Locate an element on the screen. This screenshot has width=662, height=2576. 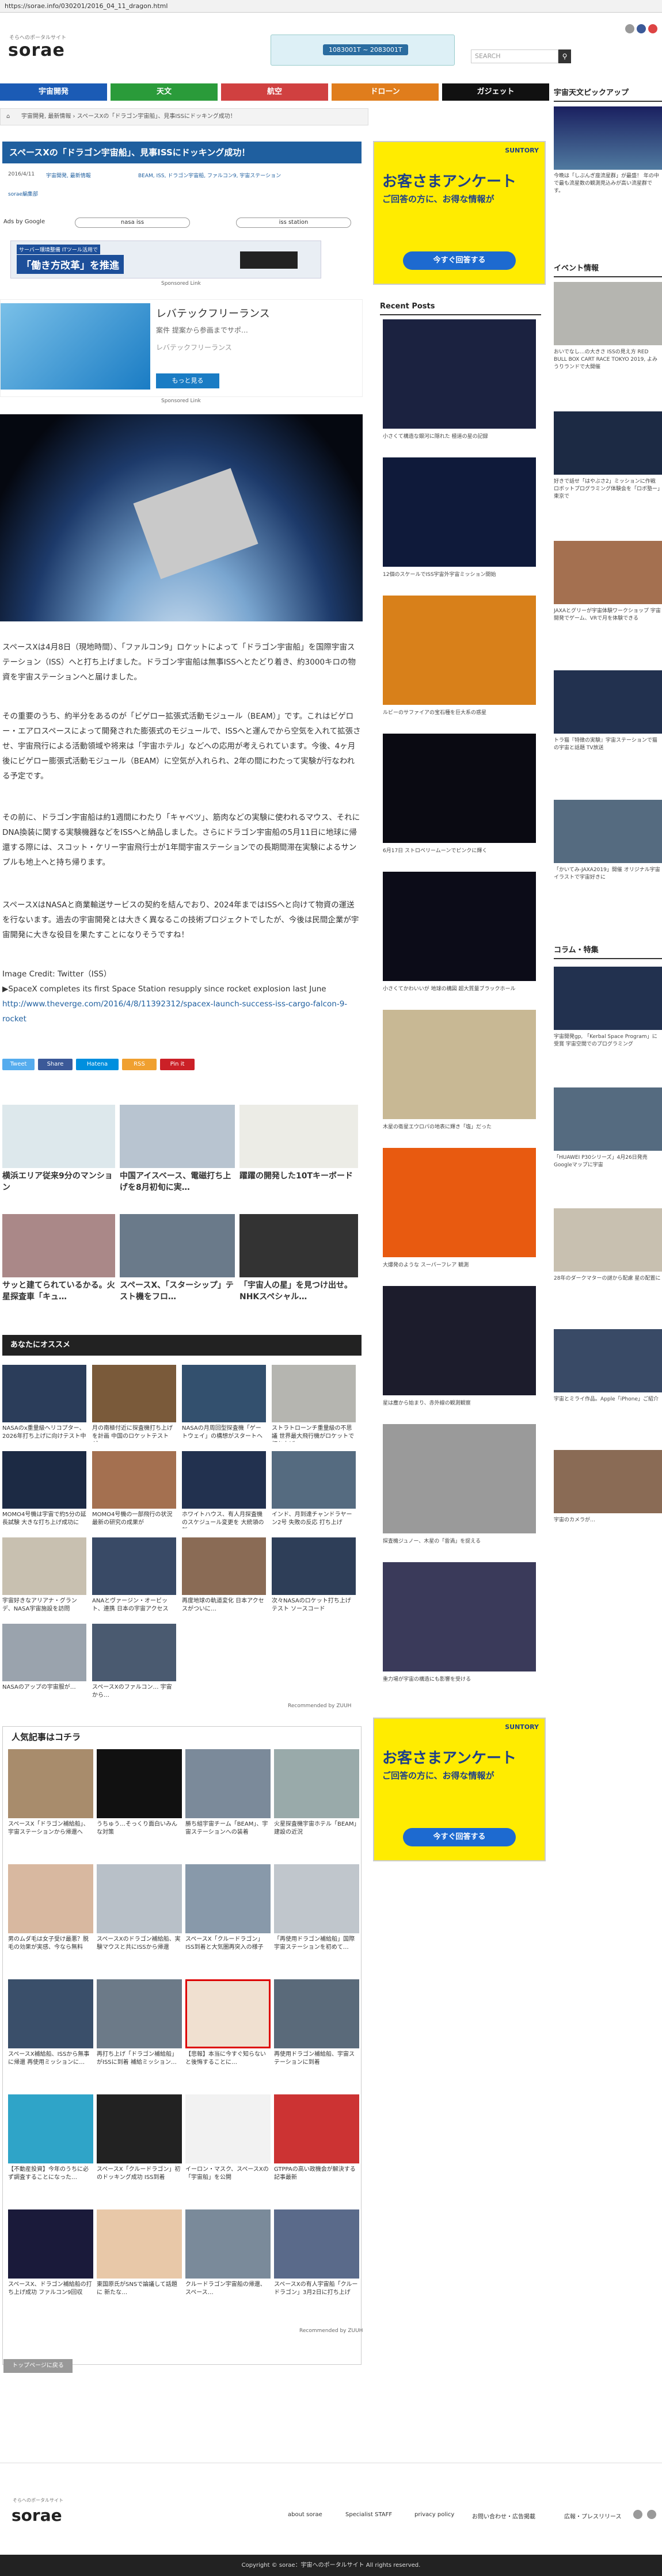
footer-link-staff: Specialist STAFF is located at coordinates (368, 2515).